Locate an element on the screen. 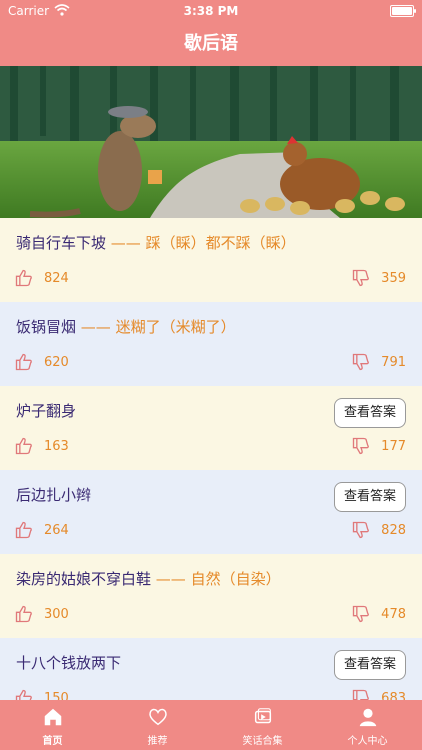 The height and width of the screenshot is (750, 422). tab-recommend: 推荐 is located at coordinates (157, 725).